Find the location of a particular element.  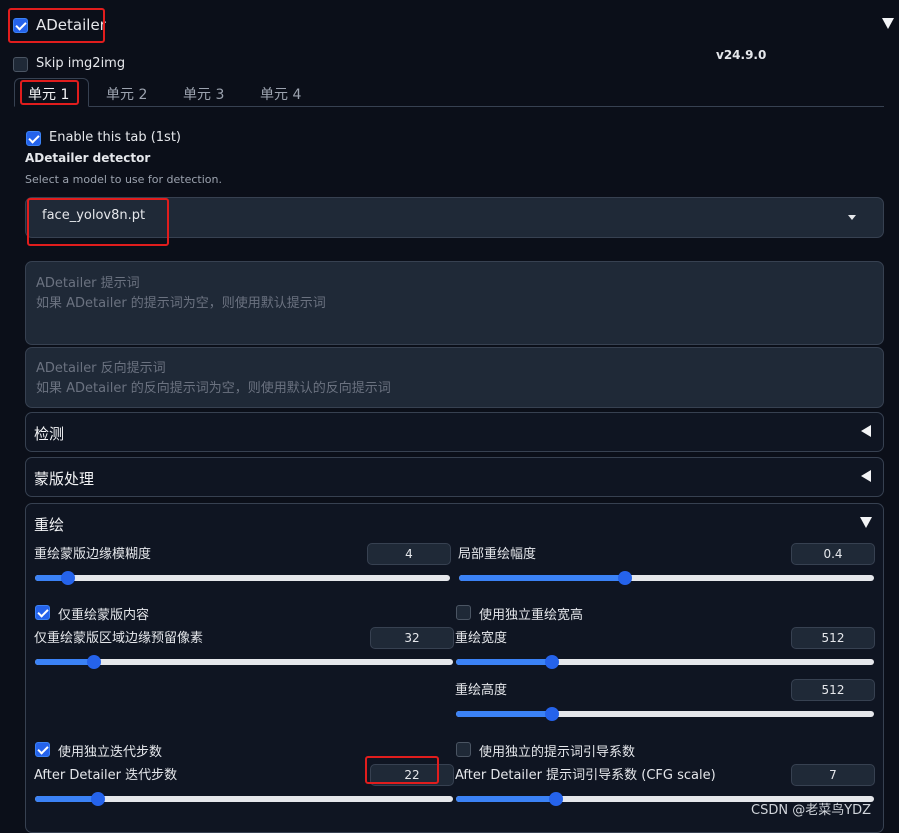

detection-label: 检测 is located at coordinates (49, 434).